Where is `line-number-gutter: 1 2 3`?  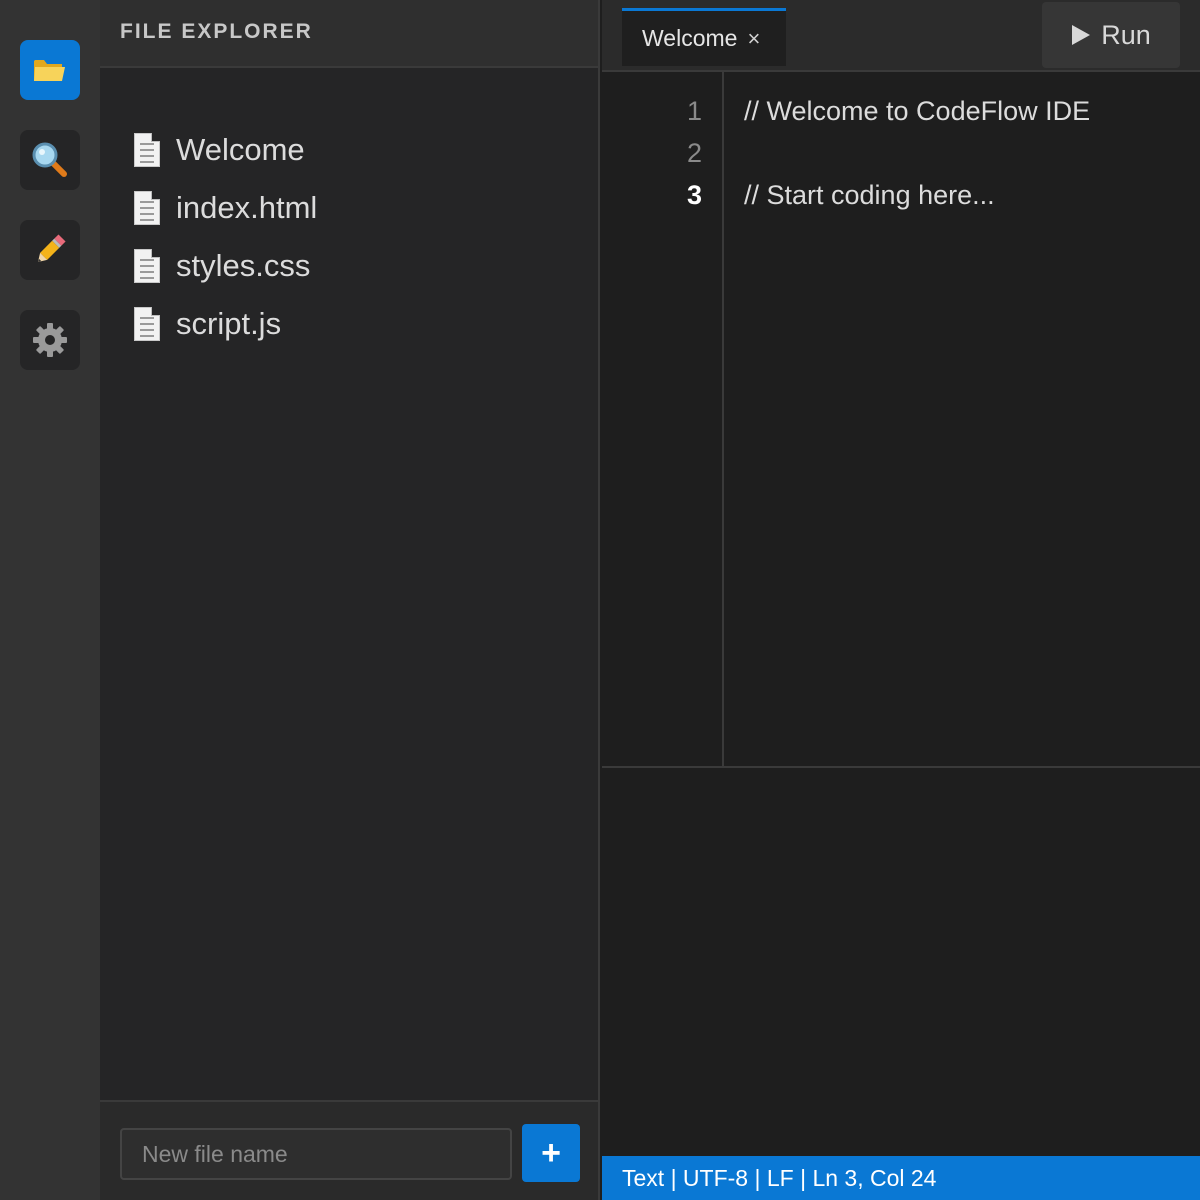 line-number-gutter: 1 2 3 is located at coordinates (663, 419).